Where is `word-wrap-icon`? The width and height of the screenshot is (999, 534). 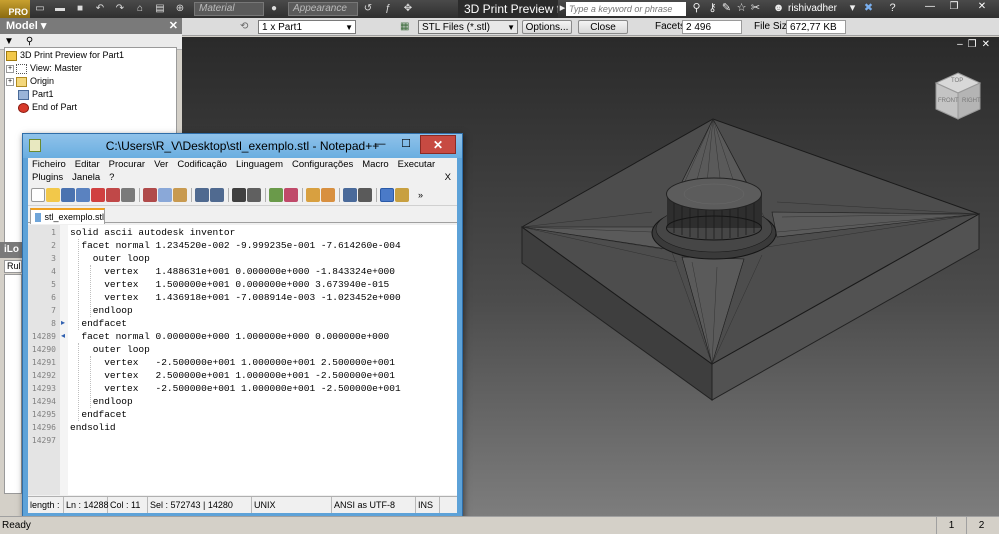 word-wrap-icon is located at coordinates (350, 194).